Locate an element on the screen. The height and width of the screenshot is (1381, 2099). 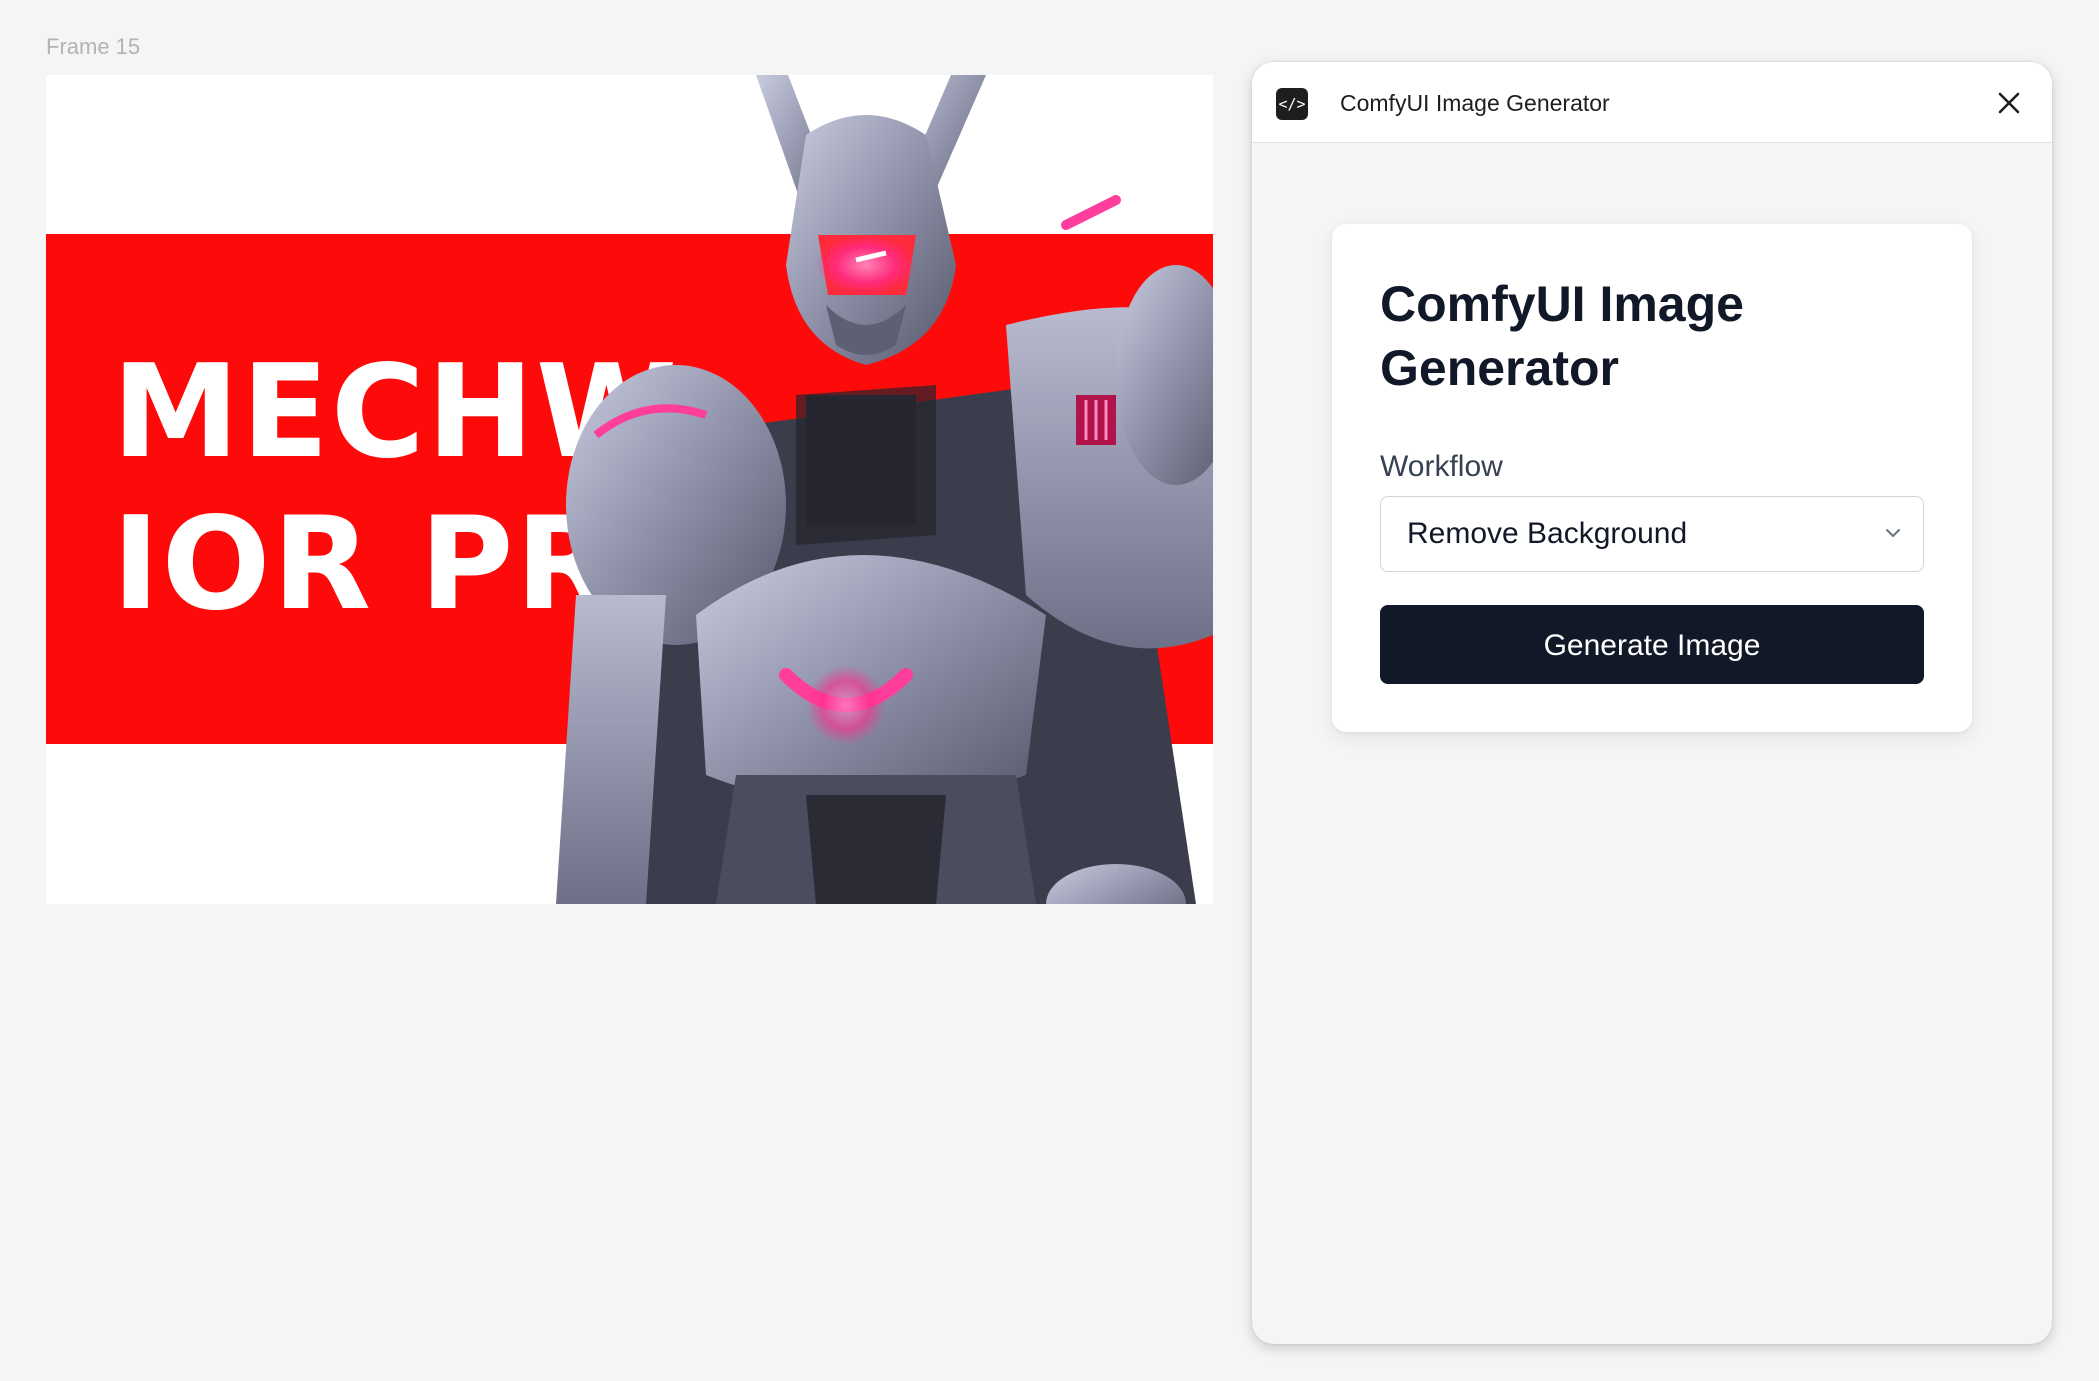
generate-image-button: Generate Image is located at coordinates (1652, 644).